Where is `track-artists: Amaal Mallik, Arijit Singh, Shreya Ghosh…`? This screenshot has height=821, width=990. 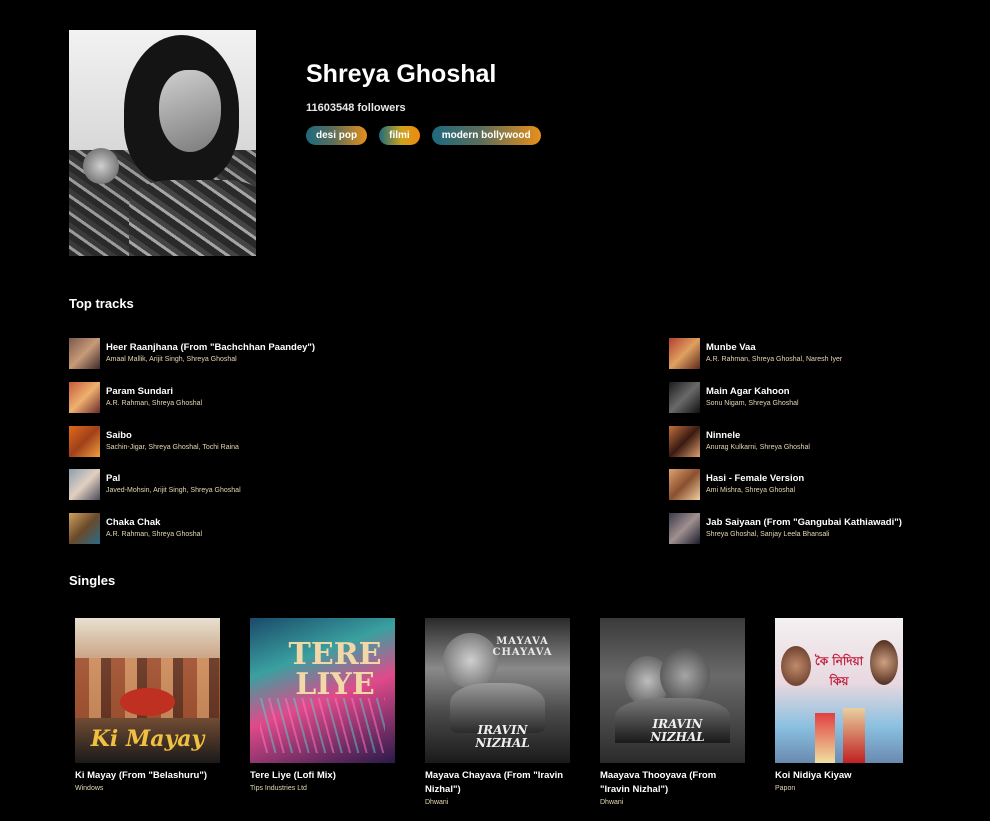 track-artists: Amaal Mallik, Arijit Singh, Shreya Ghosh… is located at coordinates (171, 359).